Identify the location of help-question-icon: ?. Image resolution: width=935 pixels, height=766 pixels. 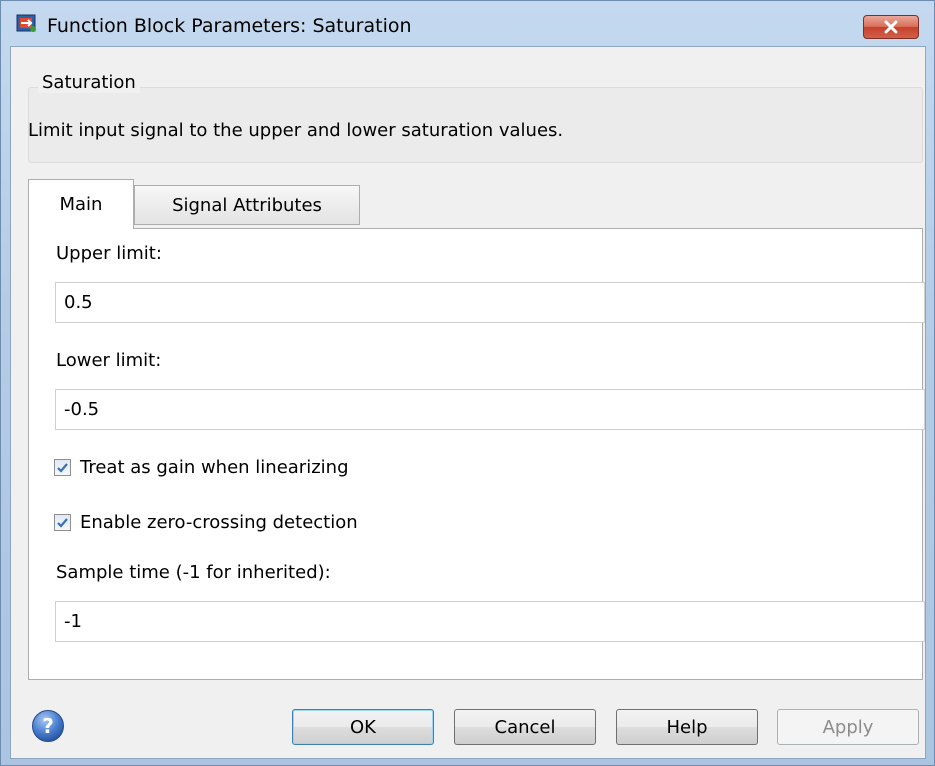
(48, 726).